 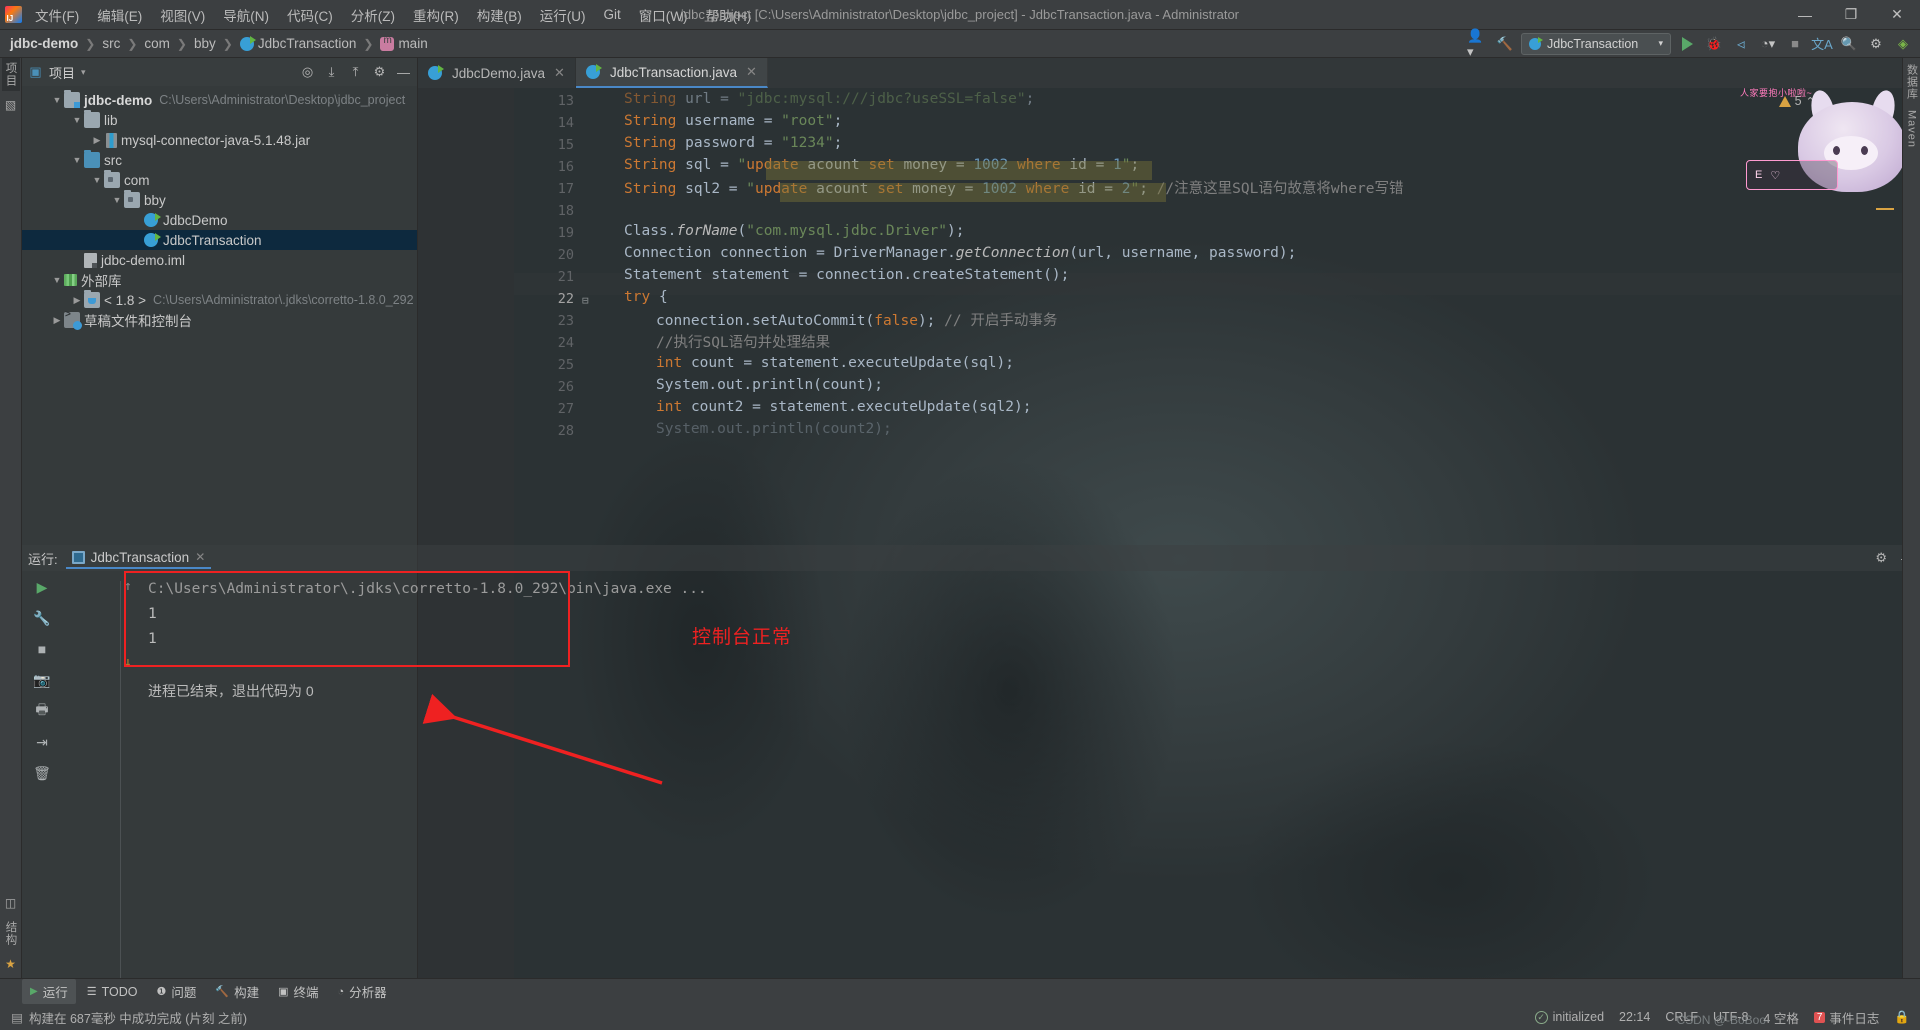 What do you see at coordinates (559, 73) in the screenshot?
I see `close-tab-icon: ✕` at bounding box center [559, 73].